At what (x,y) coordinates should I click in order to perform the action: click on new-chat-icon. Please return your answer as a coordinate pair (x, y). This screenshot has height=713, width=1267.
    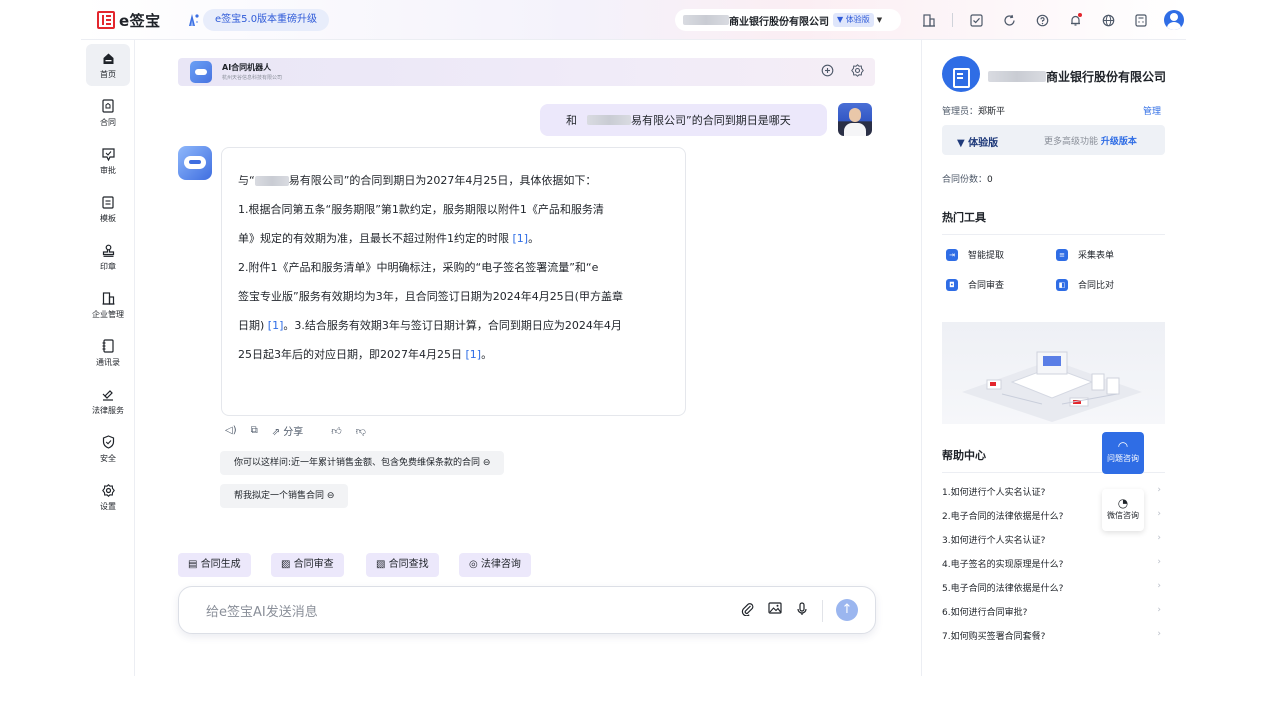
    Looking at the image, I should click on (827, 72).